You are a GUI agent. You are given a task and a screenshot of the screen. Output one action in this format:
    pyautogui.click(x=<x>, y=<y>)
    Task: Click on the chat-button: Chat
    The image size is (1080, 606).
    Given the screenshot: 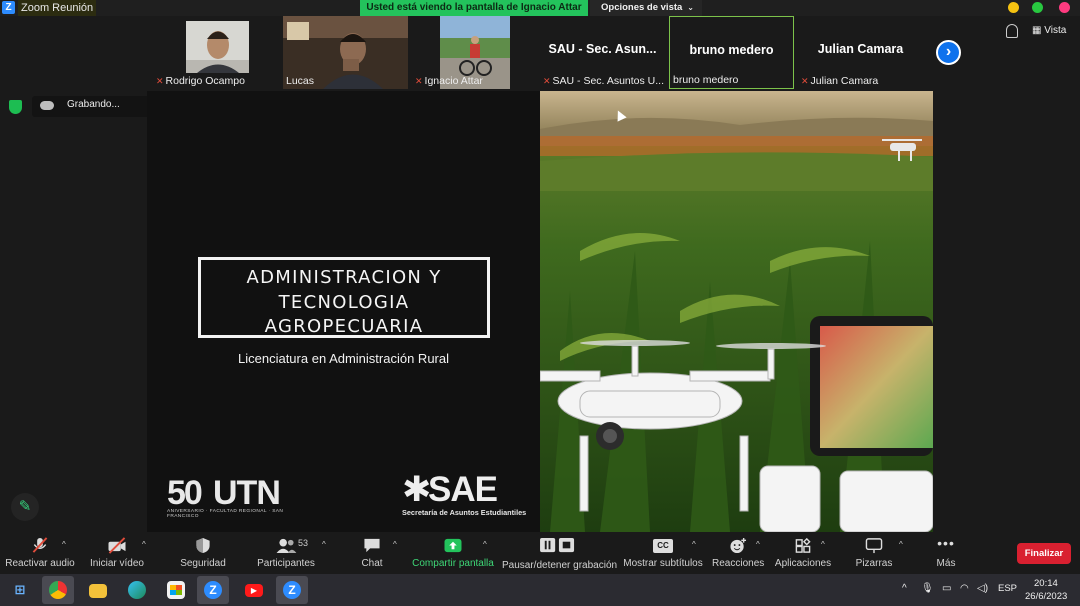 What is the action you would take?
    pyautogui.click(x=372, y=553)
    